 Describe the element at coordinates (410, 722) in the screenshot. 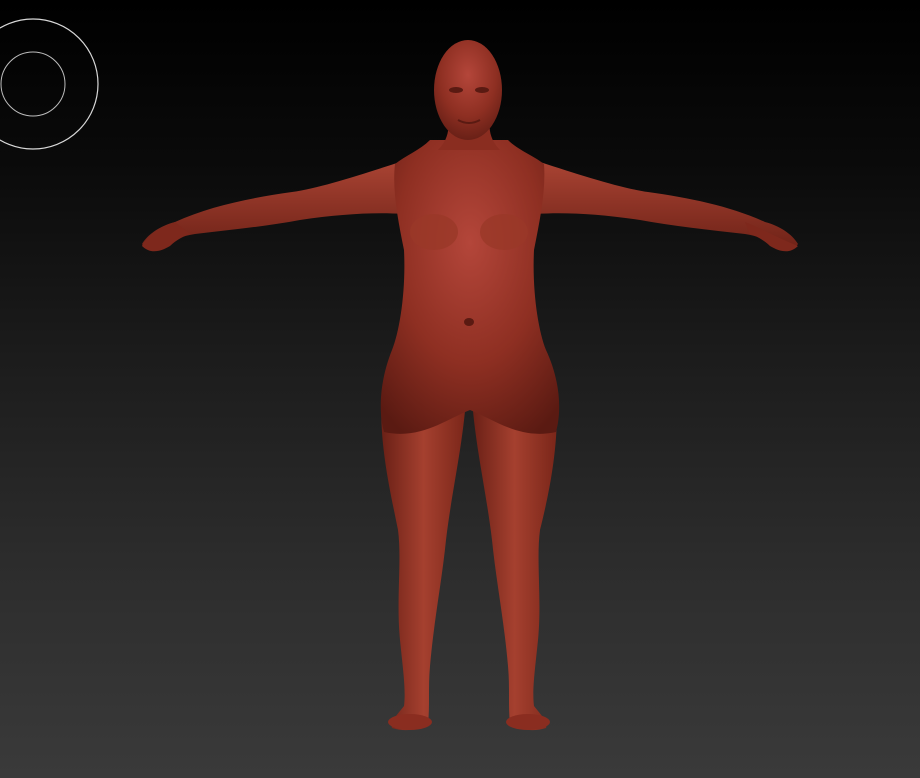

I see `left-foot` at that location.